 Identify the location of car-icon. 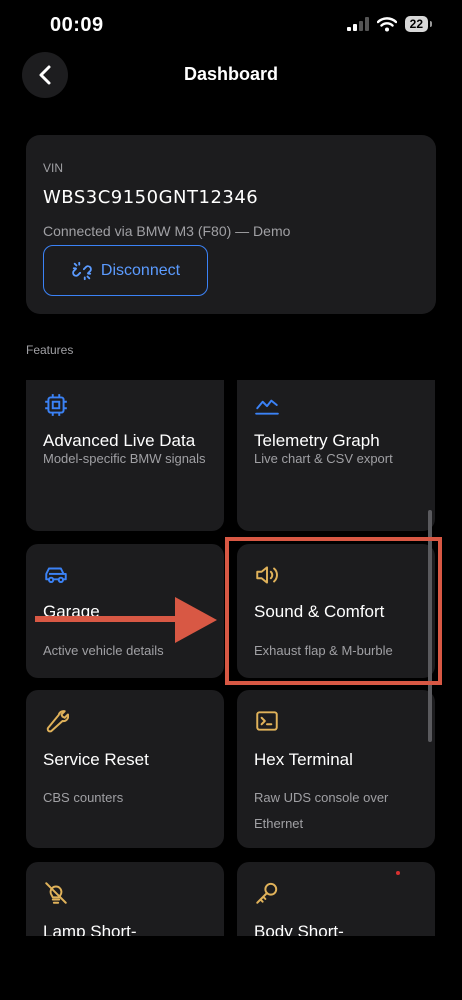
(56, 575).